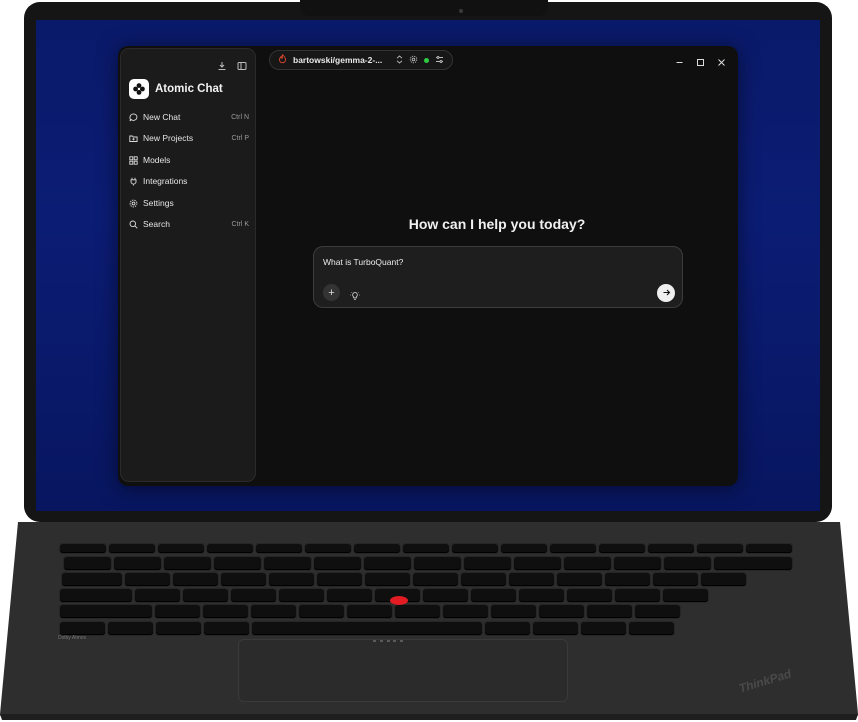 The height and width of the screenshot is (722, 858). What do you see at coordinates (461, 11) in the screenshot?
I see `webcam` at bounding box center [461, 11].